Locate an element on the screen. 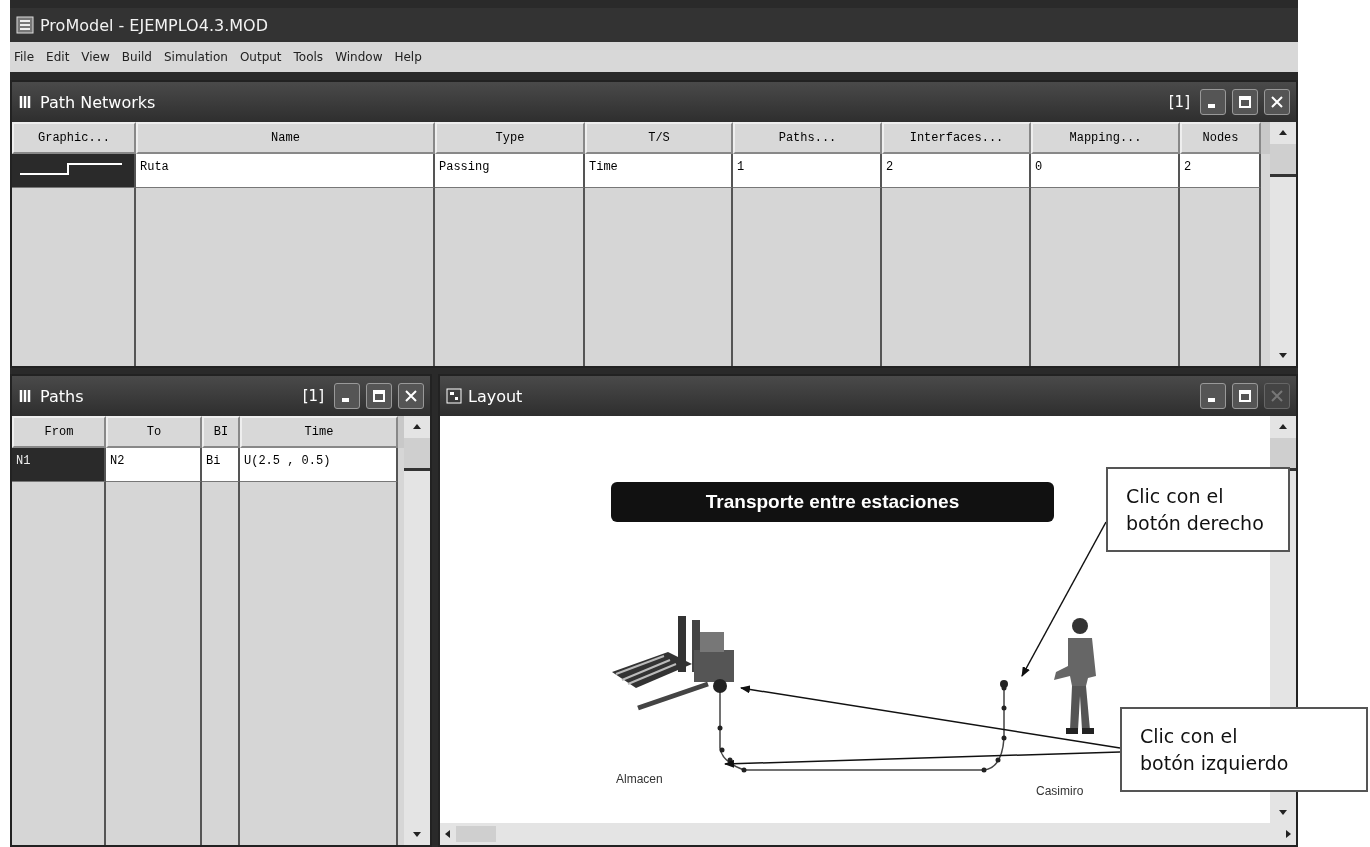 This screenshot has height=847, width=1370. column-header: BI is located at coordinates (221, 432).